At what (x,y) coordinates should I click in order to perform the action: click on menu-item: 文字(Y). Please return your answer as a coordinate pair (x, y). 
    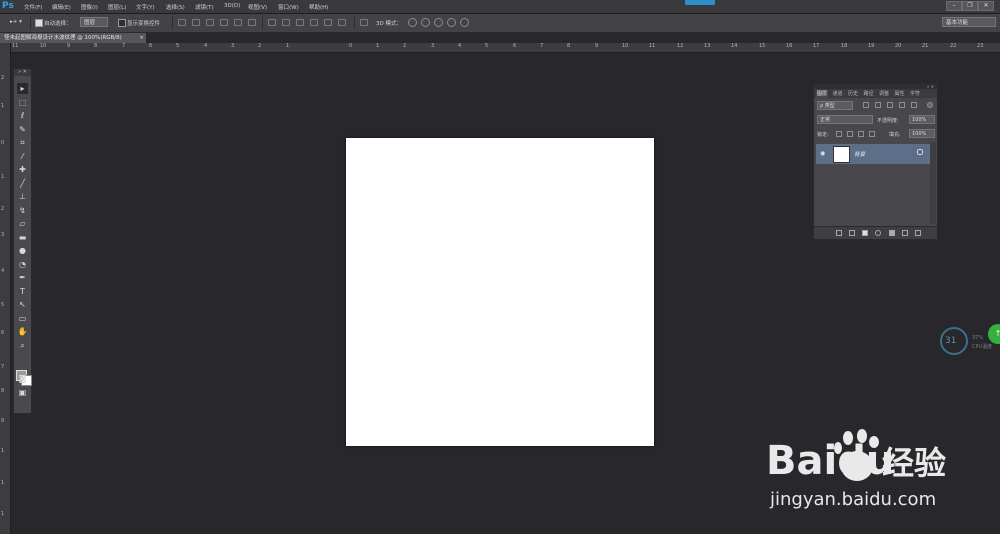
    Looking at the image, I should click on (145, 7).